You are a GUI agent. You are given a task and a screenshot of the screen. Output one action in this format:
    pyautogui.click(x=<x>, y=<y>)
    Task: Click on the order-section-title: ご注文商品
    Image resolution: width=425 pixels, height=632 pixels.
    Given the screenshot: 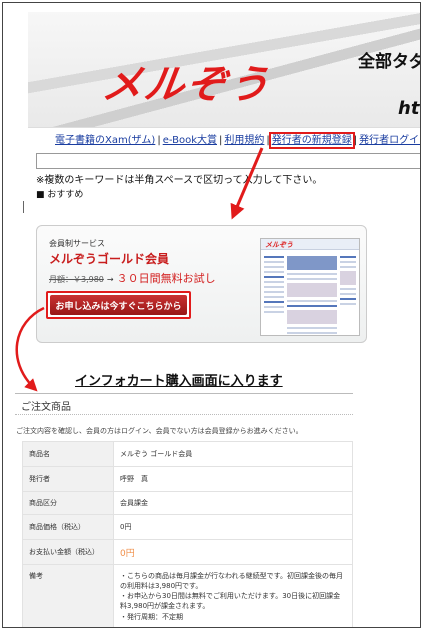 What is the action you would take?
    pyautogui.click(x=46, y=407)
    